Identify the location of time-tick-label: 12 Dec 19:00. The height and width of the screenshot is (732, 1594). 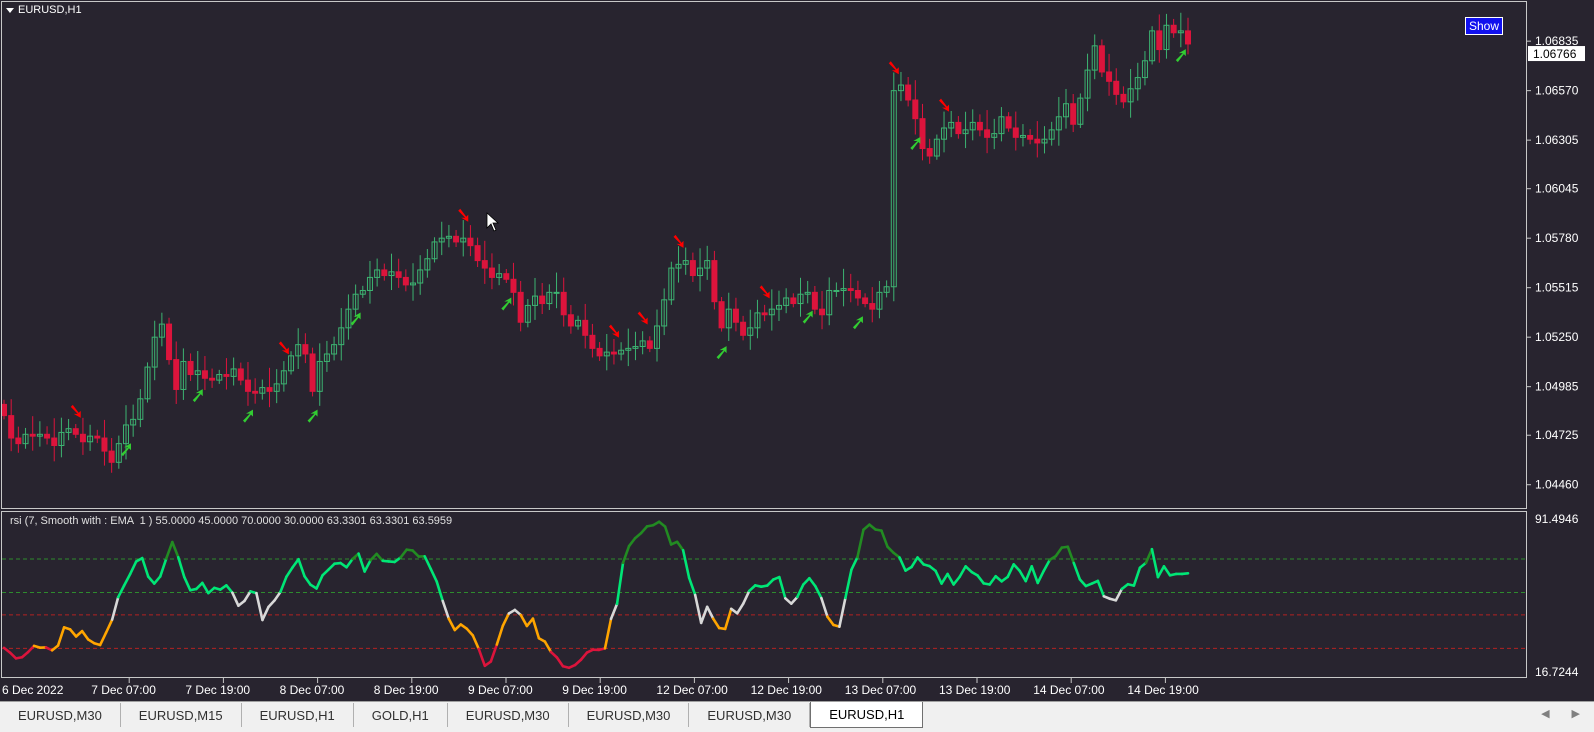
(787, 690).